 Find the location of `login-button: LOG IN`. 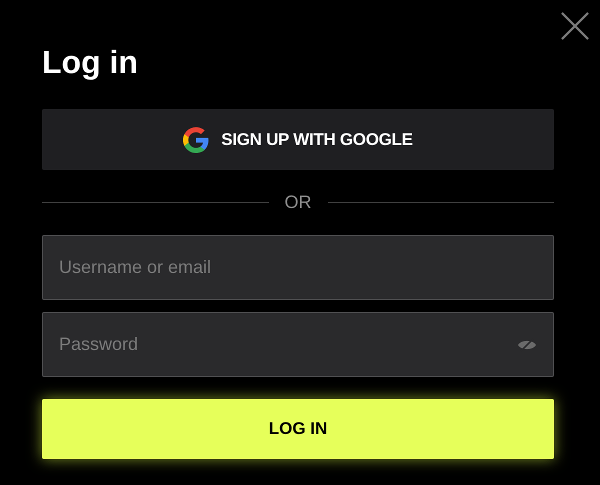

login-button: LOG IN is located at coordinates (298, 429).